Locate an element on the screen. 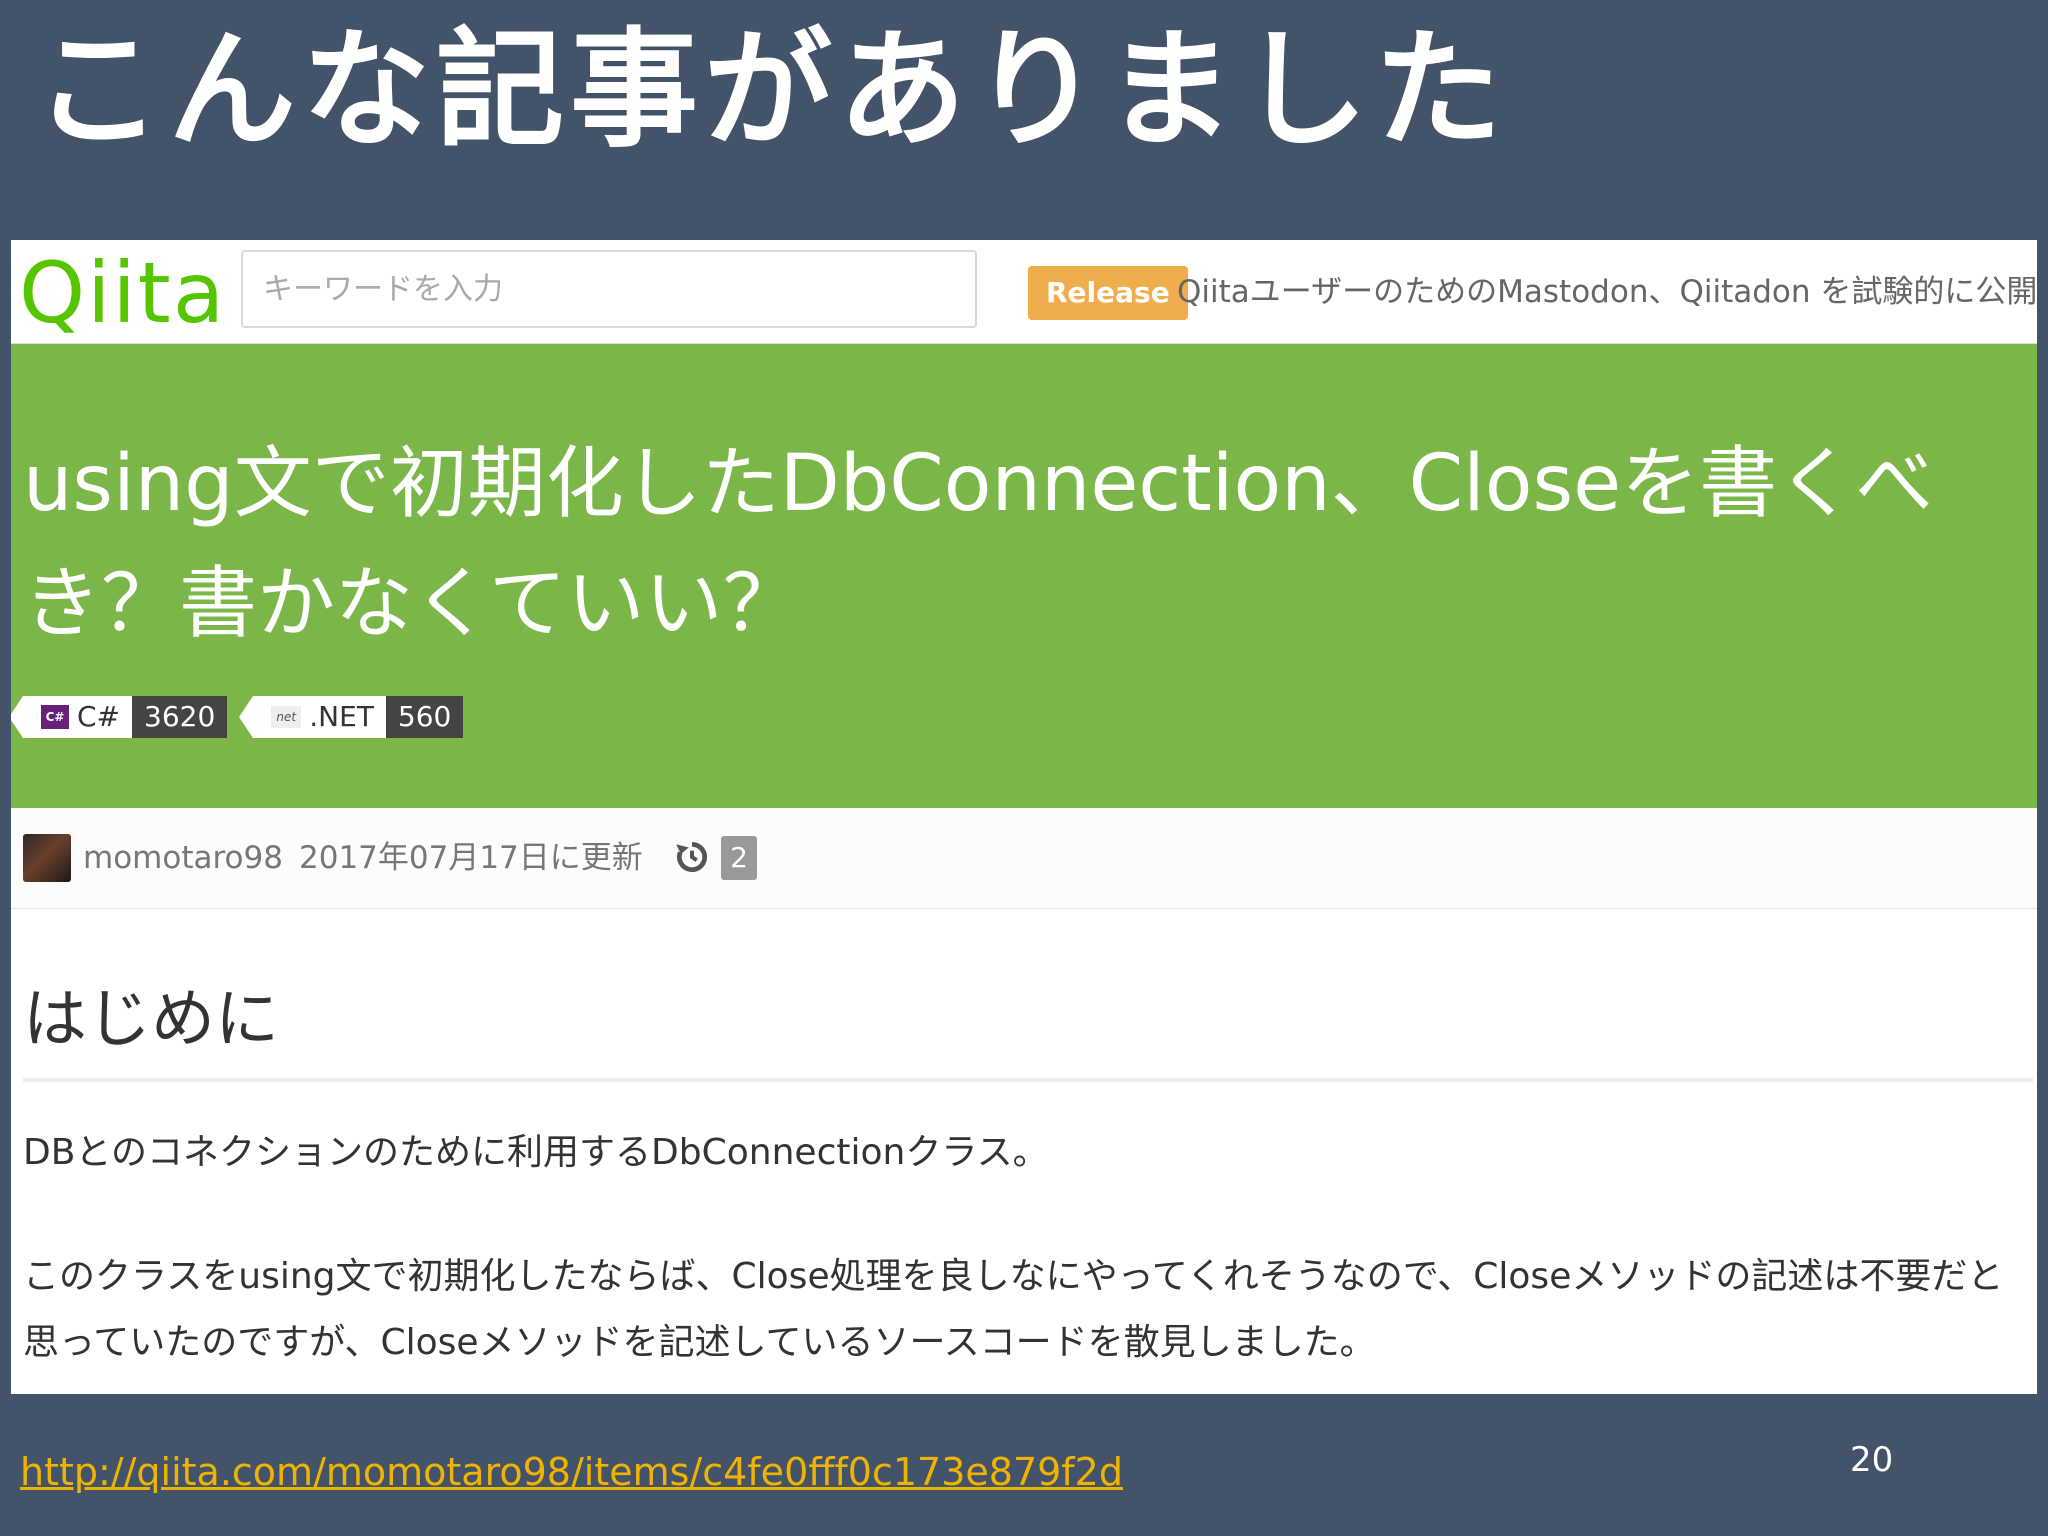  page-number: 20 is located at coordinates (1872, 1460).